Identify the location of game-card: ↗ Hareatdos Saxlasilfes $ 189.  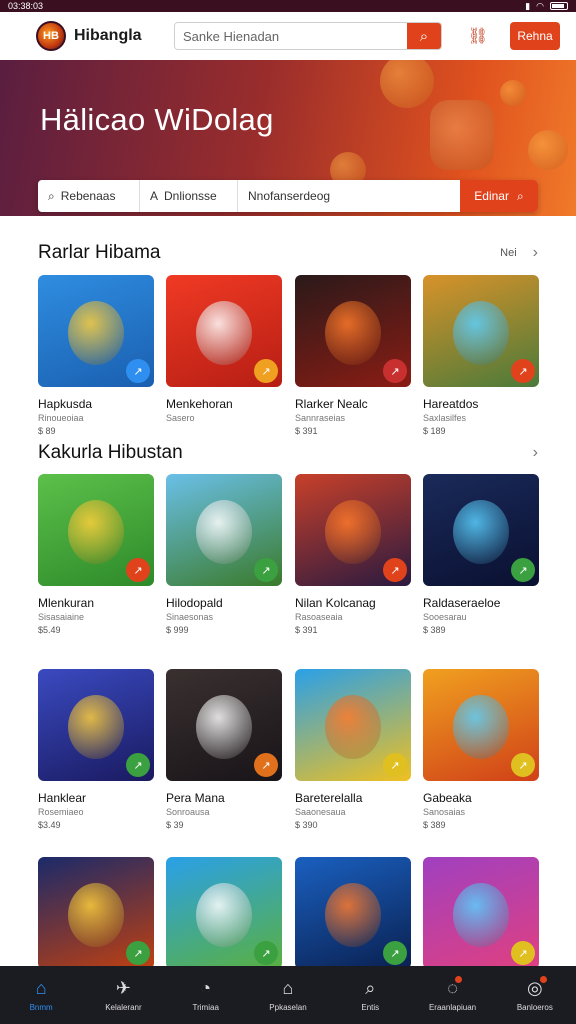
(481, 355).